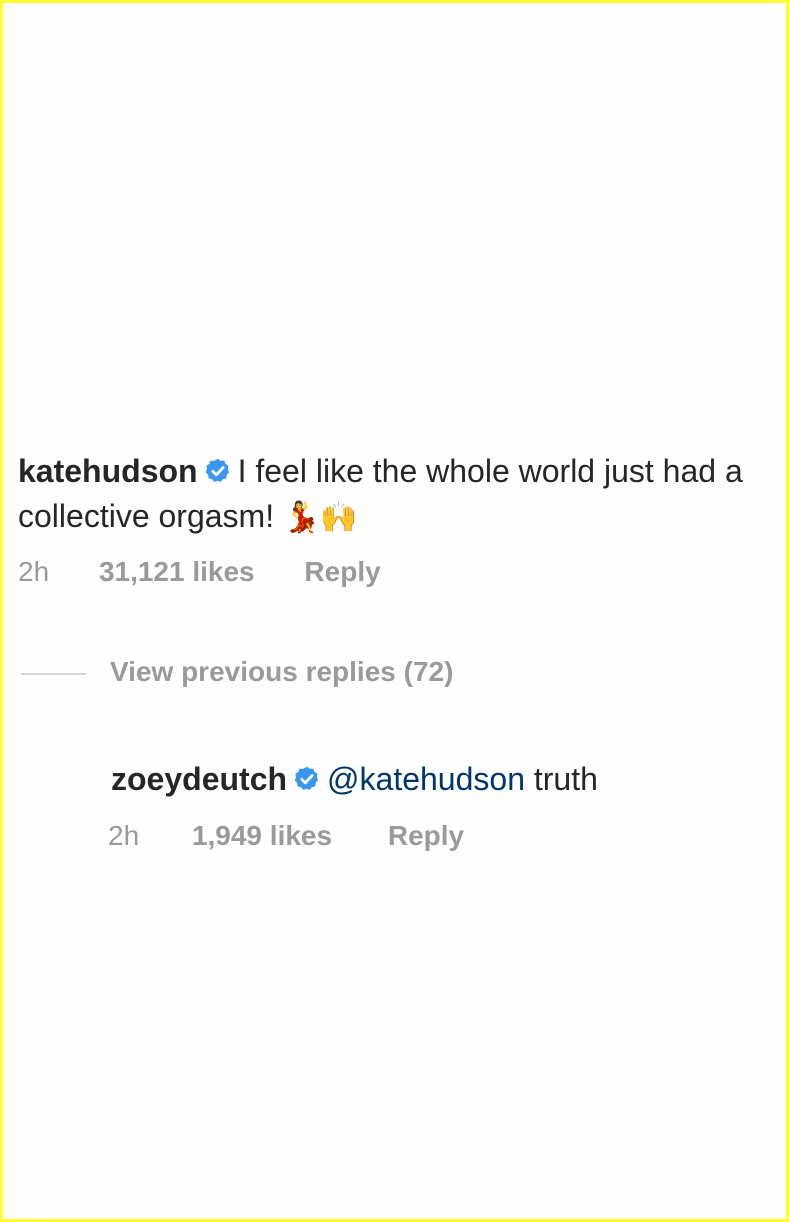  What do you see at coordinates (426, 836) in the screenshot?
I see `reply-reply-button: Reply` at bounding box center [426, 836].